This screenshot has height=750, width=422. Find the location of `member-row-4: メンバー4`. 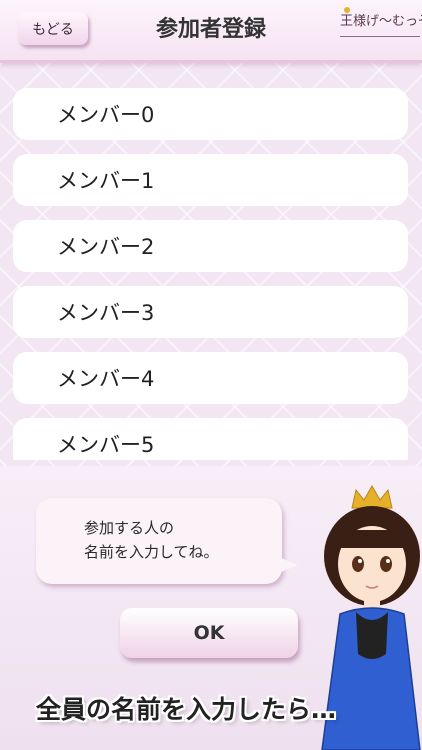

member-row-4: メンバー4 is located at coordinates (210, 378).